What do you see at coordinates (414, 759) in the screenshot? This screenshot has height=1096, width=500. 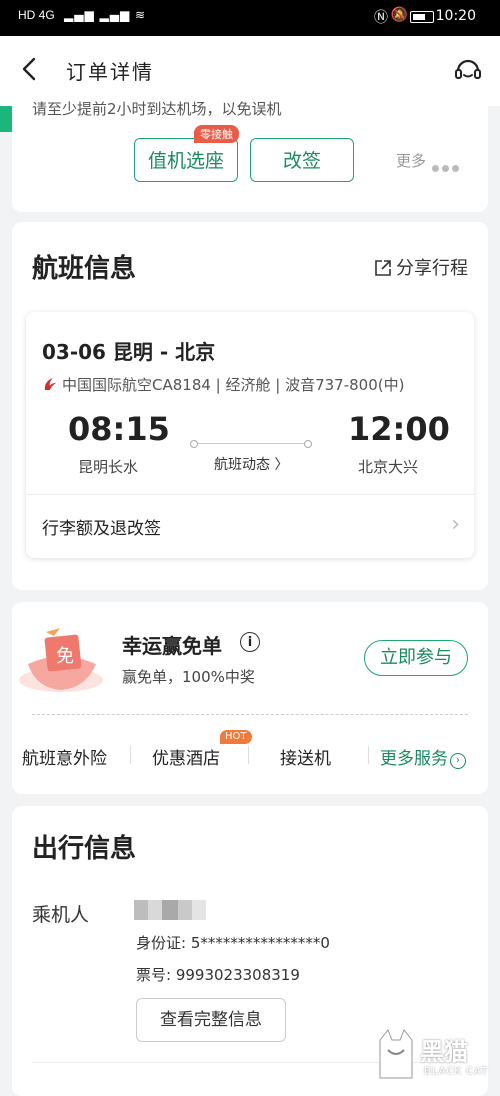 I see `more-services-label: 更多服务` at bounding box center [414, 759].